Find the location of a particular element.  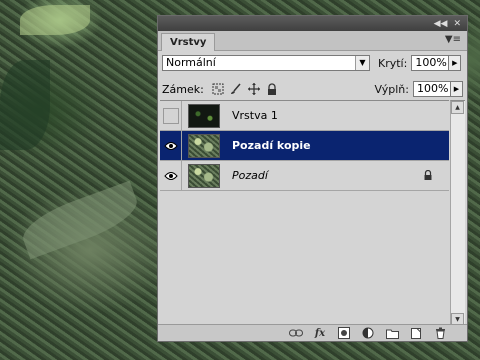

scroll-up-icon: ▲ is located at coordinates (457, 107).